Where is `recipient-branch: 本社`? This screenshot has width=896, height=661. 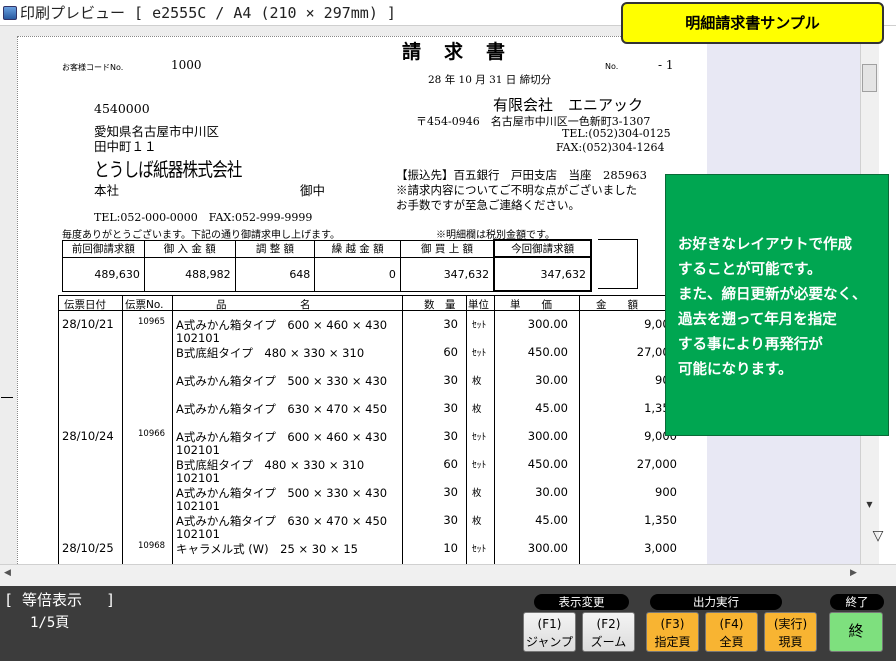 recipient-branch: 本社 is located at coordinates (107, 190).